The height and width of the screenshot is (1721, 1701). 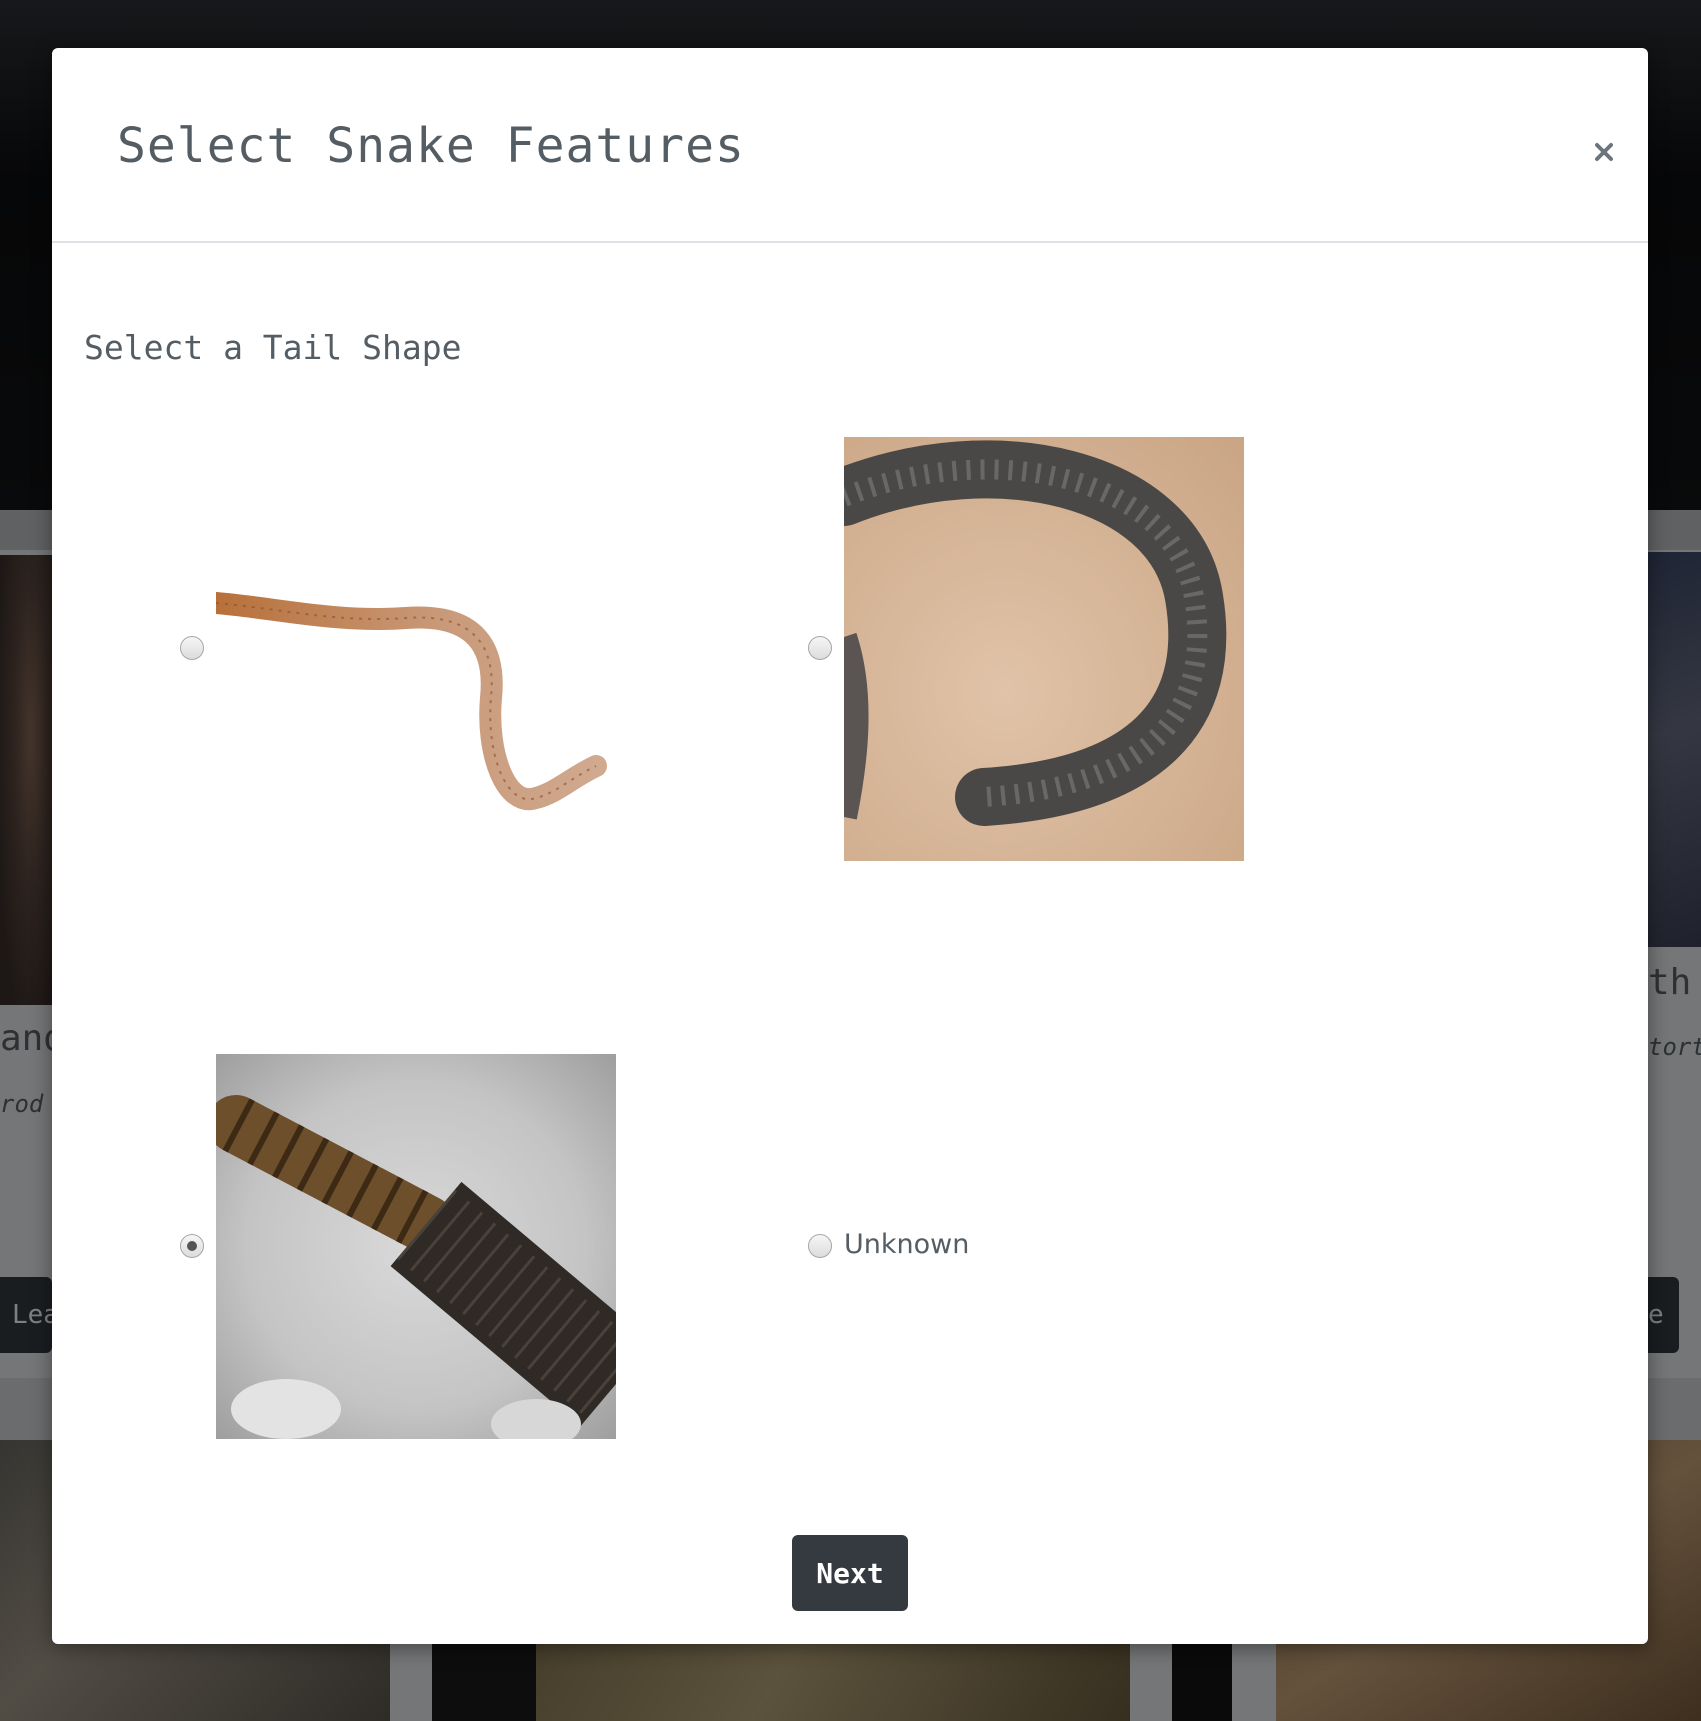 What do you see at coordinates (192, 648) in the screenshot?
I see `tail-option-radio-tapering` at bounding box center [192, 648].